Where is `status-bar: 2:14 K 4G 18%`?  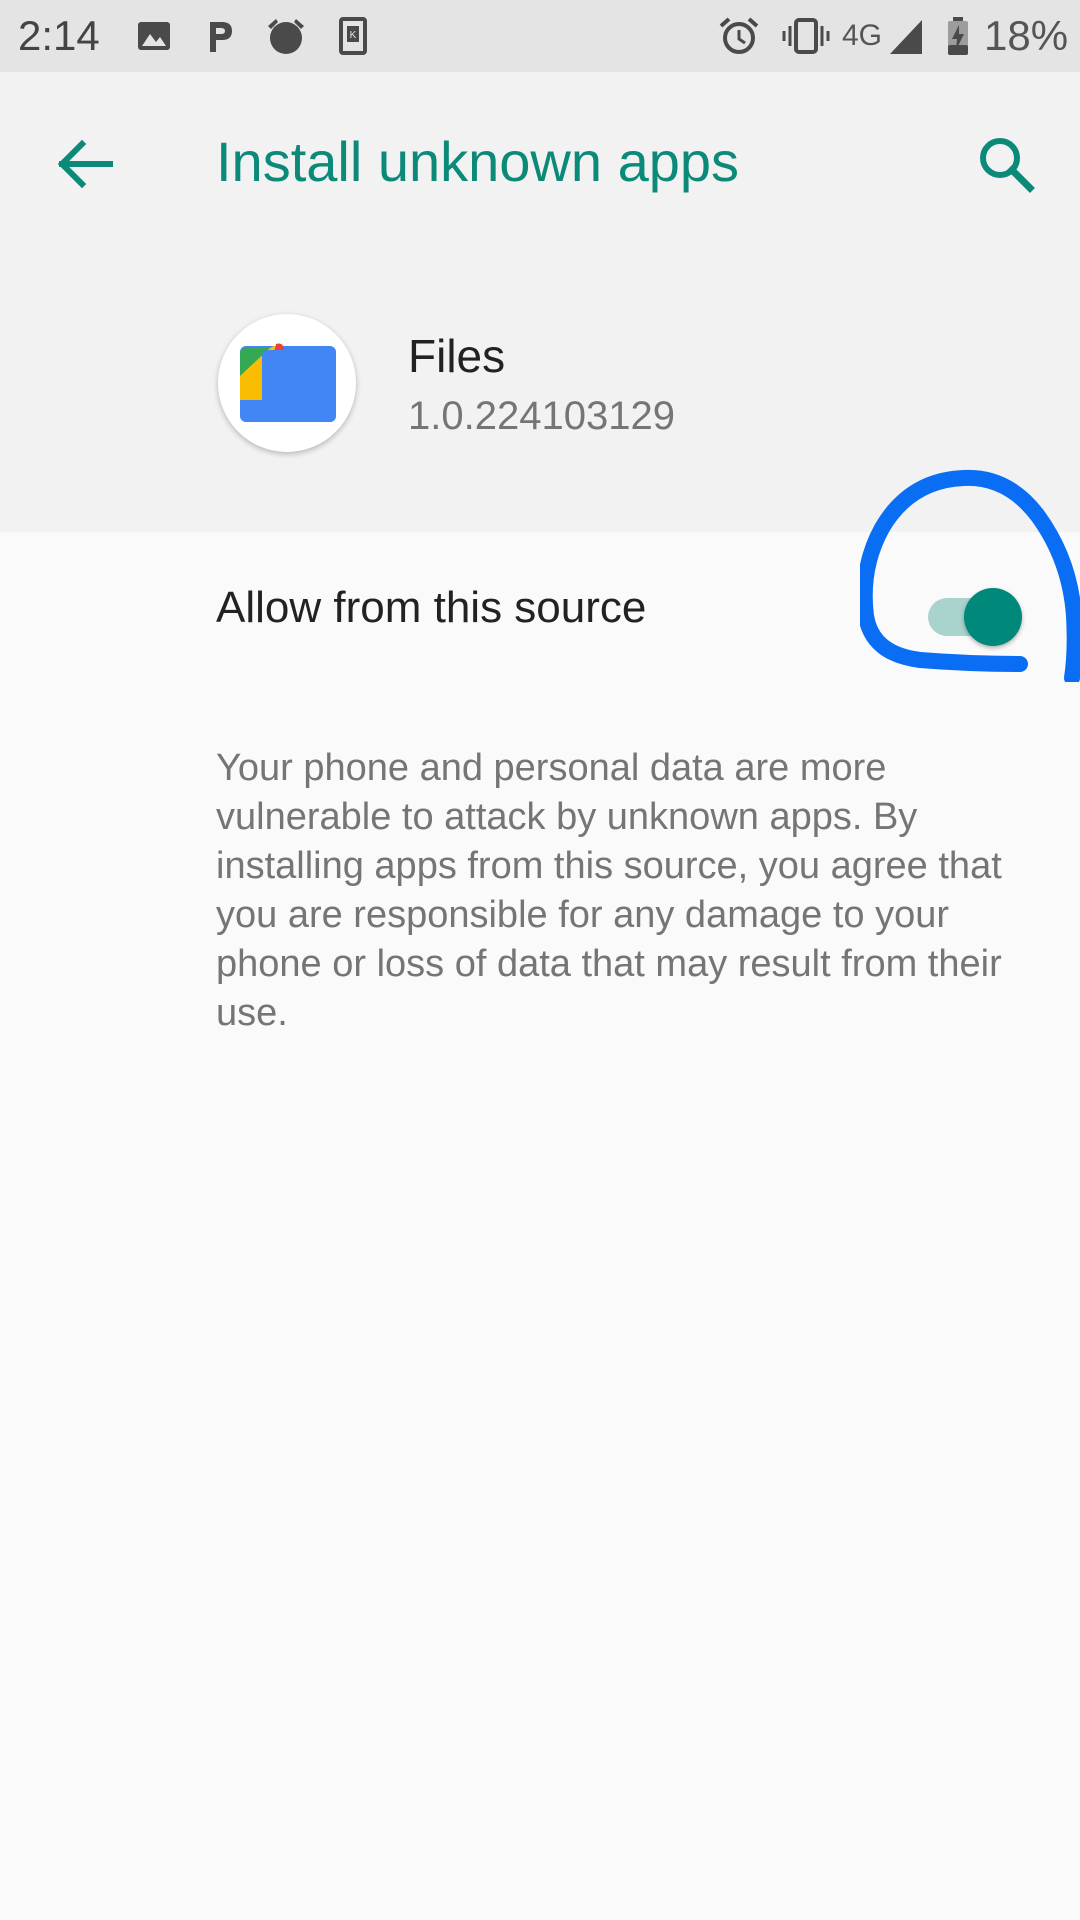 status-bar: 2:14 K 4G 18% is located at coordinates (540, 36).